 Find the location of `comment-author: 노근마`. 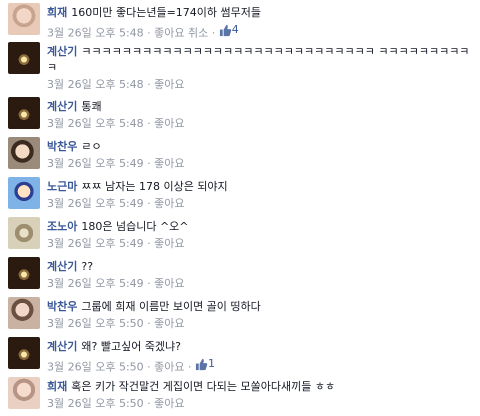

comment-author: 노근마 is located at coordinates (62, 186).